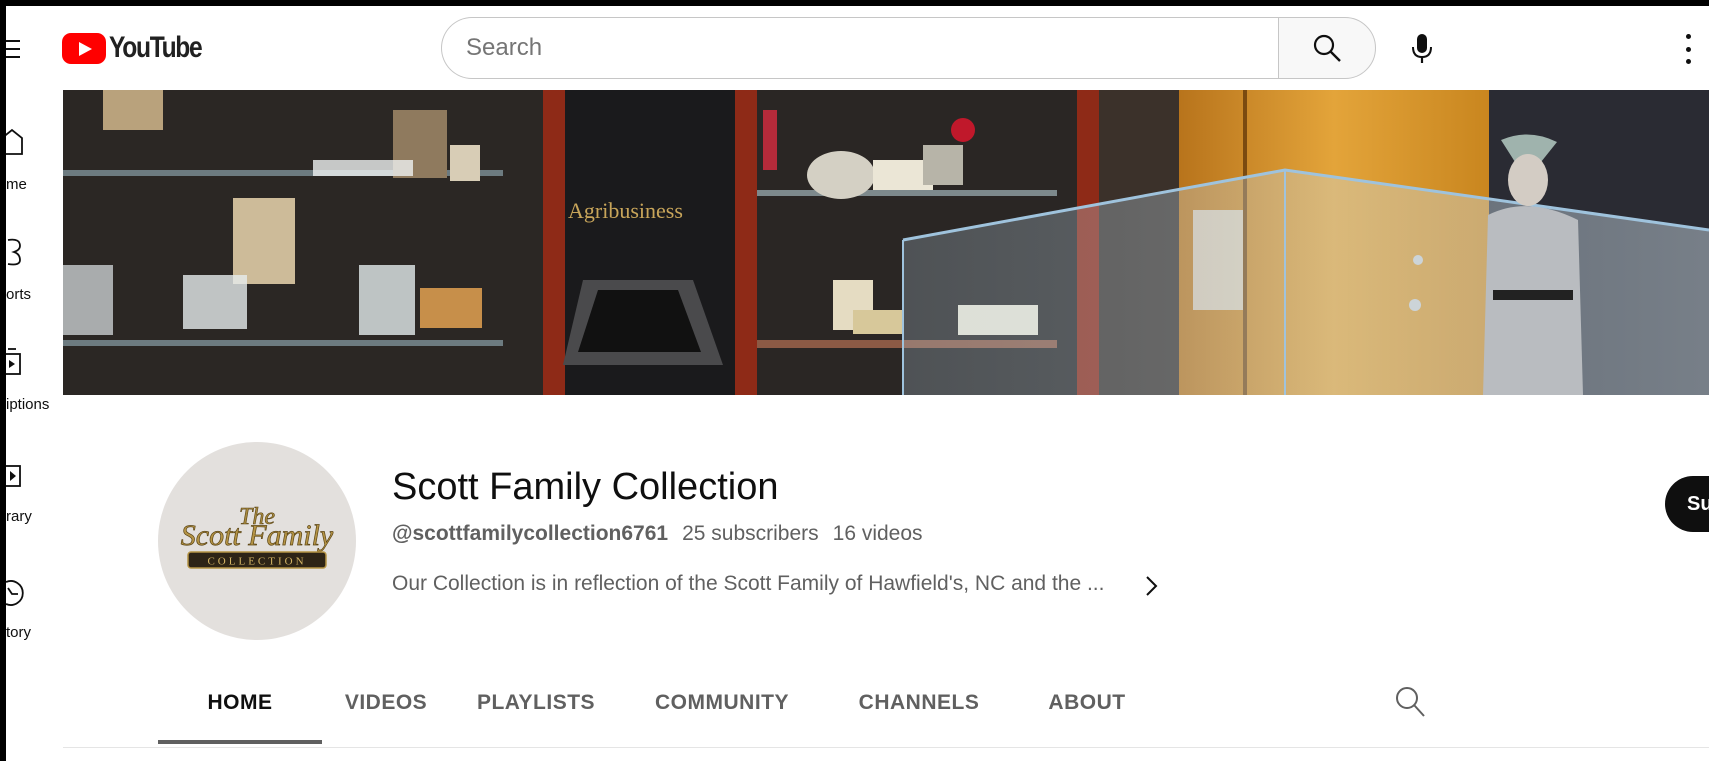 The width and height of the screenshot is (1709, 761). Describe the element at coordinates (240, 703) in the screenshot. I see `tab-home: HOME` at that location.